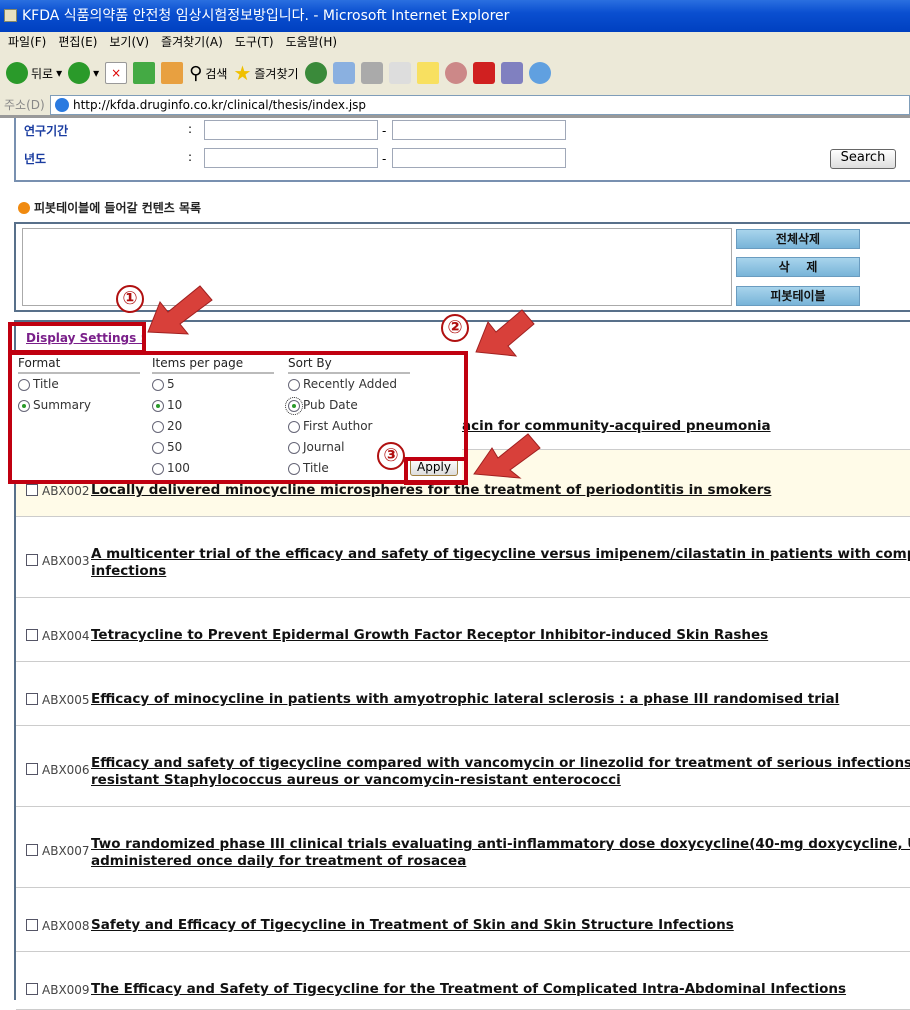 This screenshot has height=1010, width=910. Describe the element at coordinates (34, 73) in the screenshot. I see `back-button: 뒤로 ▾` at that location.